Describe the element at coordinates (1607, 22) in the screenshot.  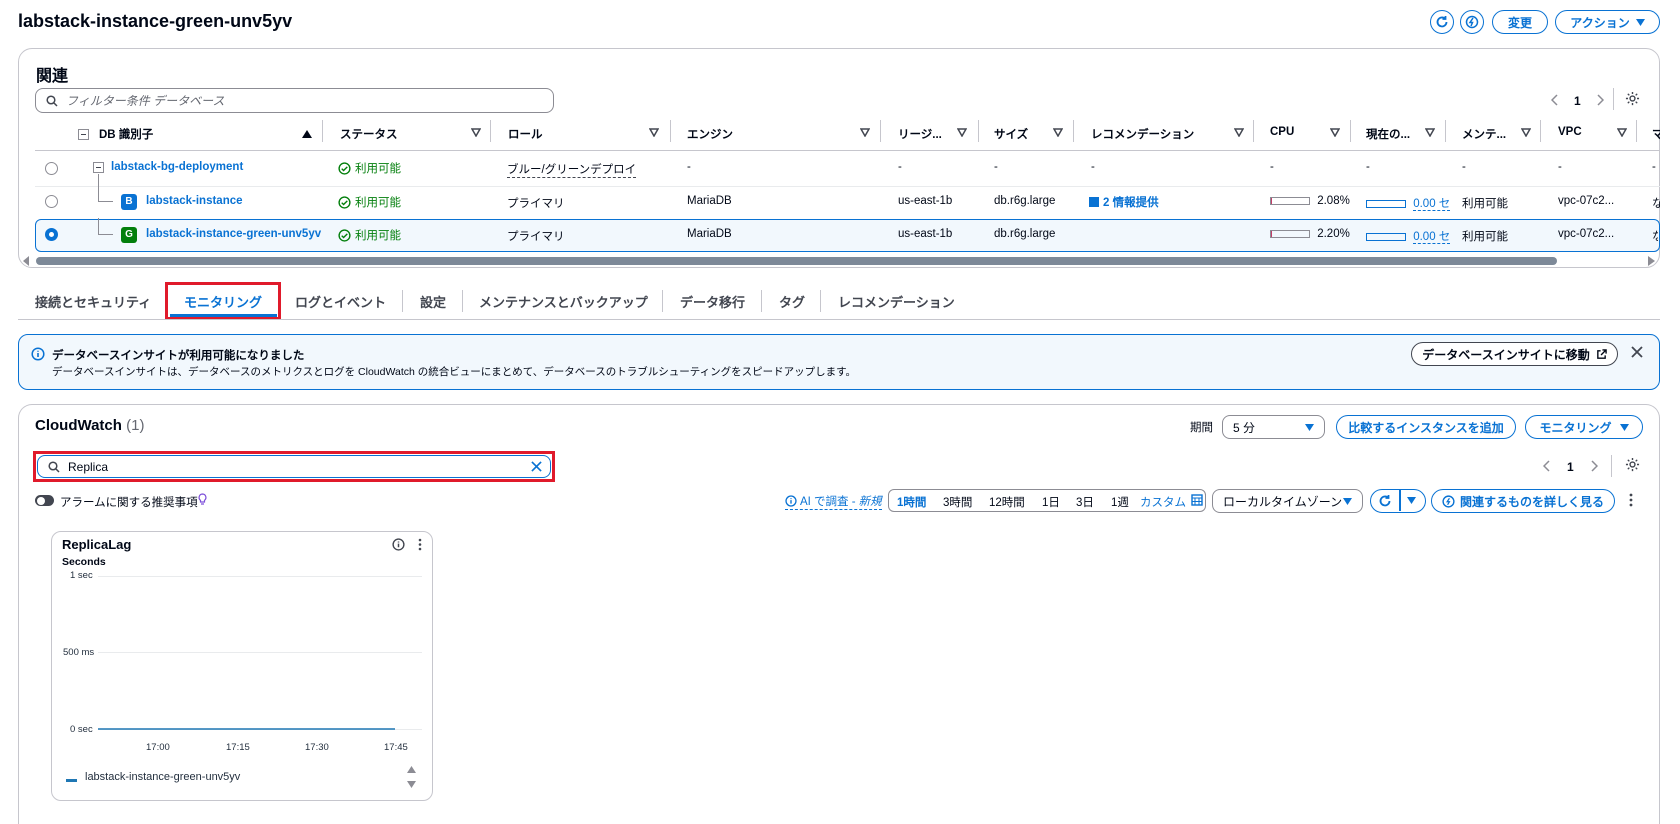
I see `actions-button: アクション` at that location.